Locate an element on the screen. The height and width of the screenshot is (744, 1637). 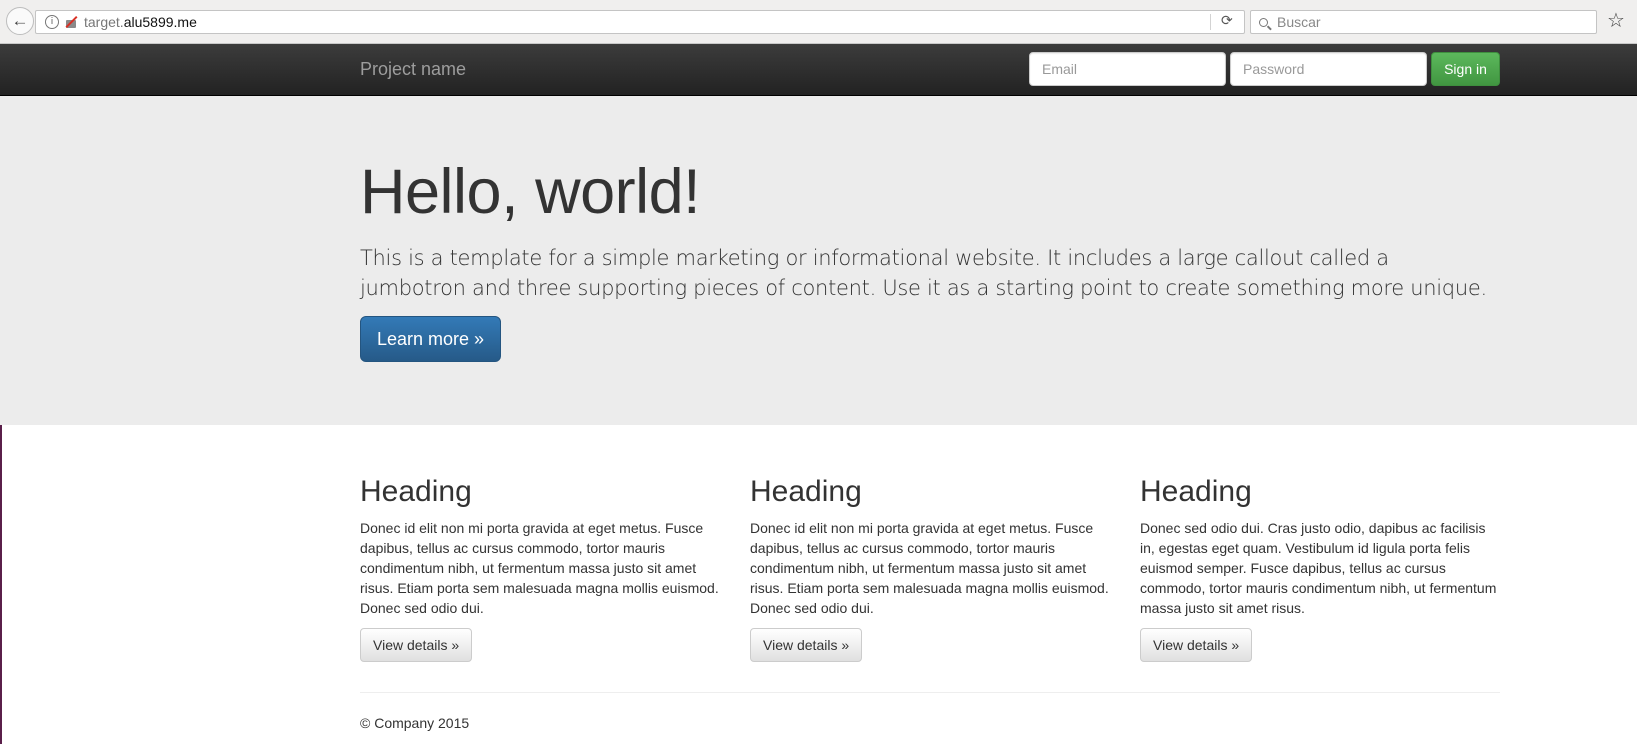
info-icon: i is located at coordinates (52, 22).